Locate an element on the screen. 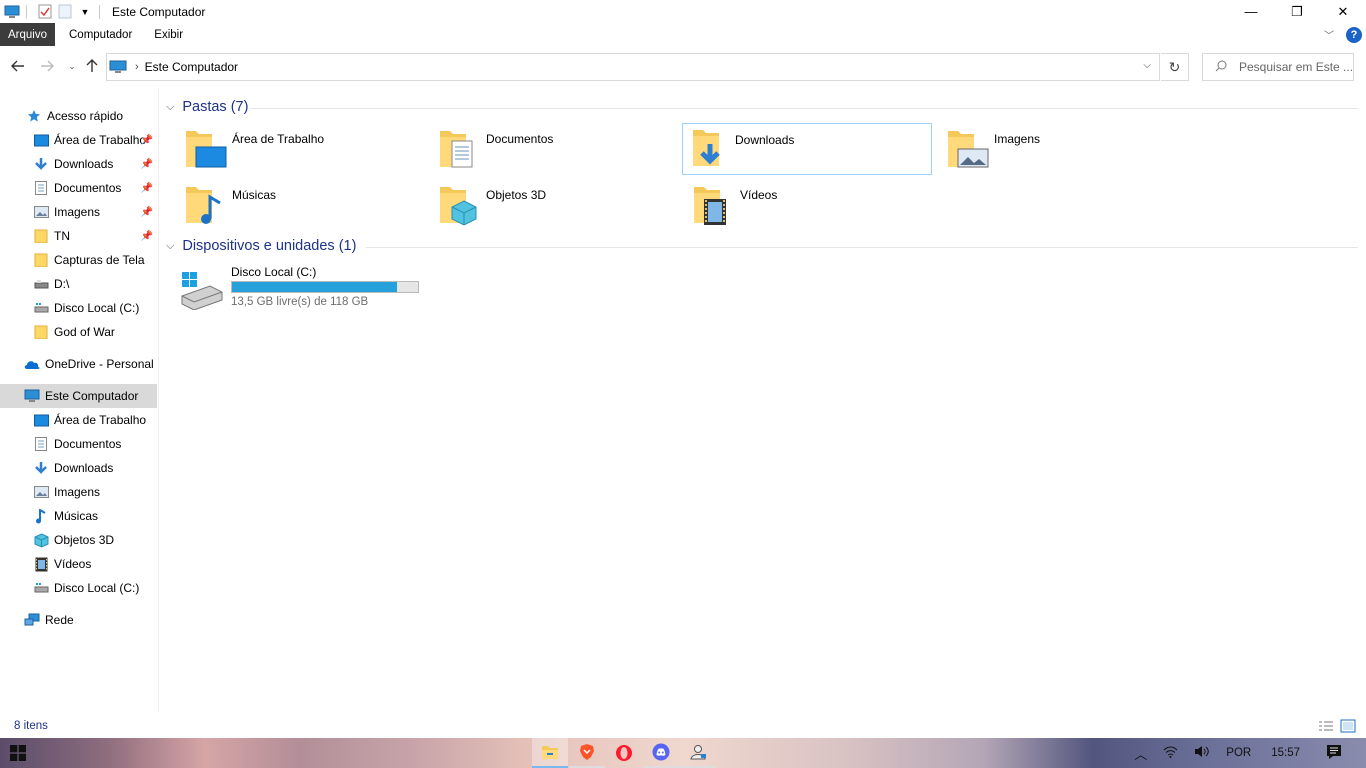 The height and width of the screenshot is (768, 1366). group-header-folders: ⌵ Pastas (7) is located at coordinates (207, 107).